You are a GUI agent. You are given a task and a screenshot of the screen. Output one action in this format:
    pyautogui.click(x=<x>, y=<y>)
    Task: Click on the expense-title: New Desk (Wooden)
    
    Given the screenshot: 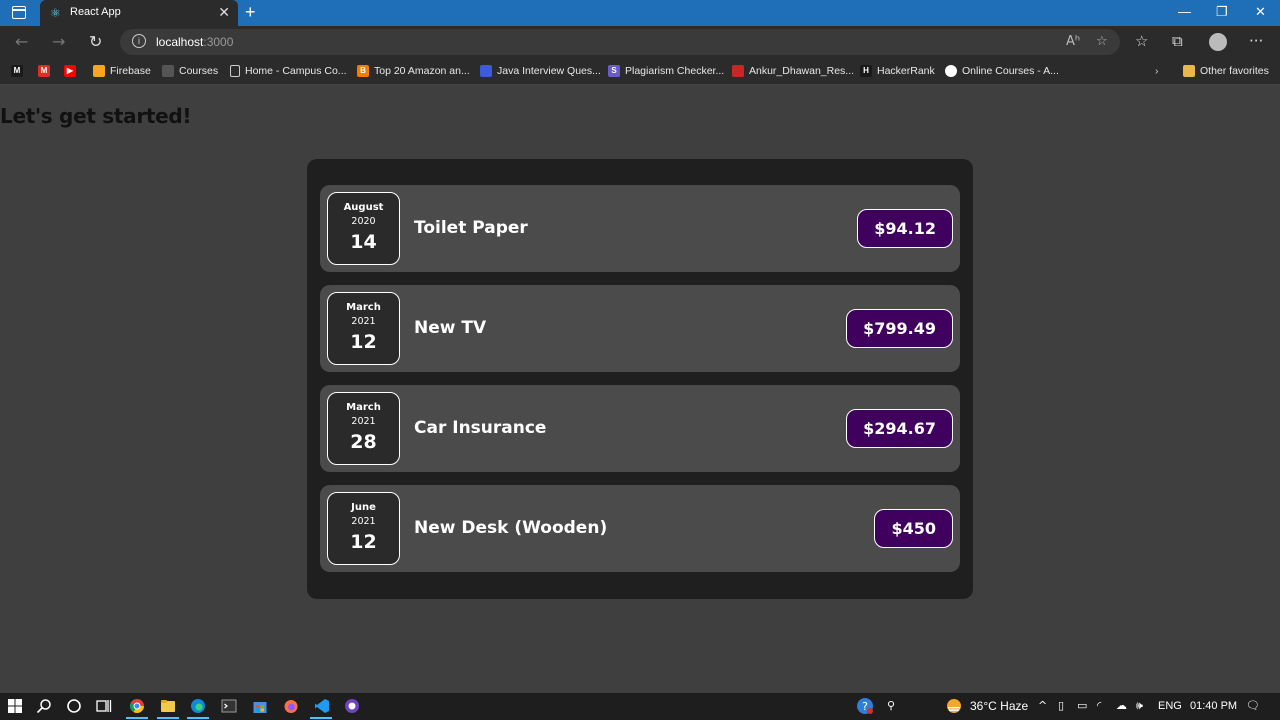 What is the action you would take?
    pyautogui.click(x=511, y=528)
    